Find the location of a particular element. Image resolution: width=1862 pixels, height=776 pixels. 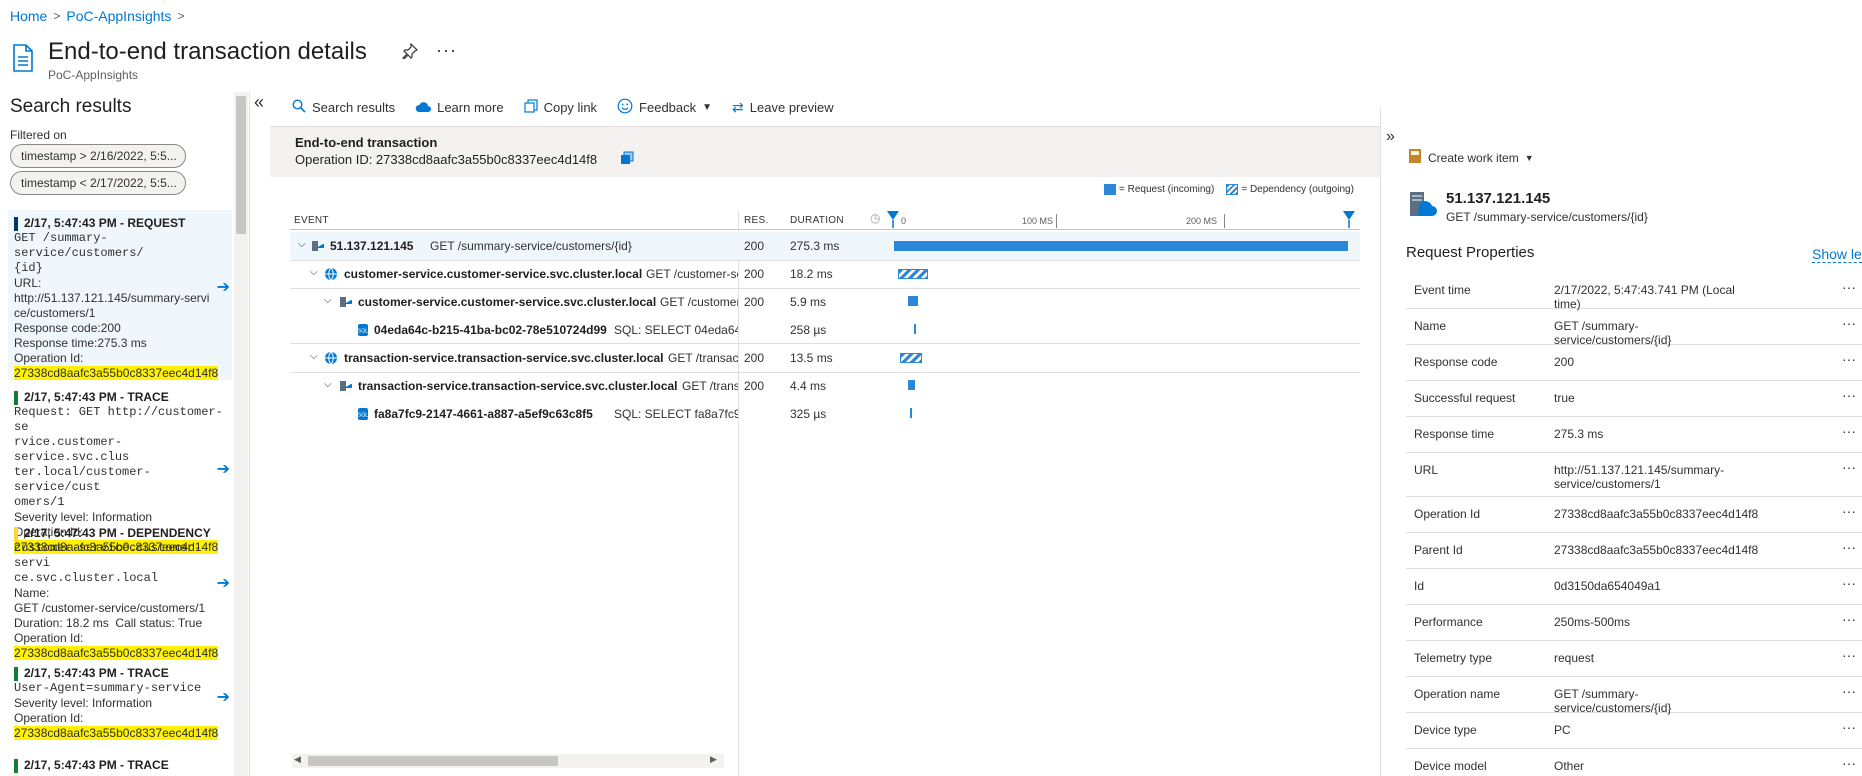

property-row: Id 0d3150da654049a1 ··· is located at coordinates (1634, 587).